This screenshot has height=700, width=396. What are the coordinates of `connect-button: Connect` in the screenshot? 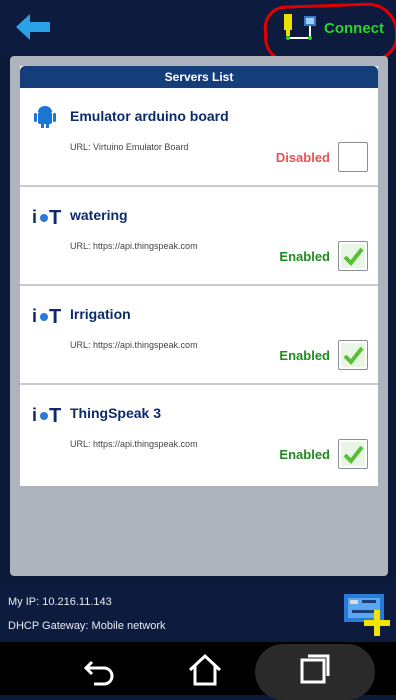 It's located at (329, 33).